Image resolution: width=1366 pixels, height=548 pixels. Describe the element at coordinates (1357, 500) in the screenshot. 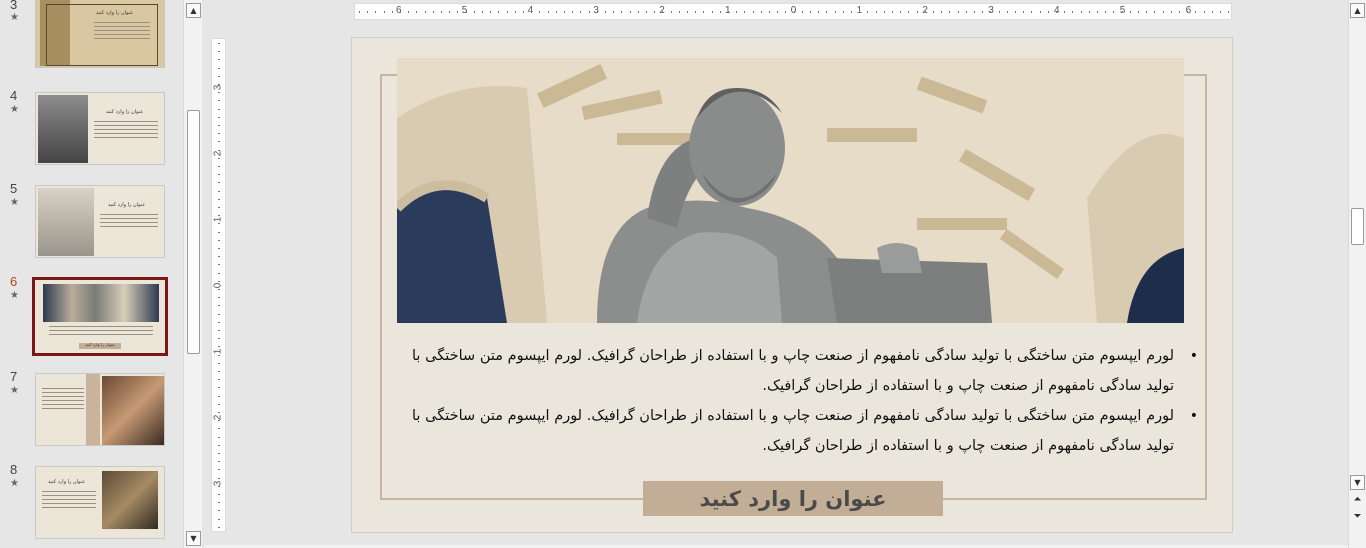

I see `previous-slide-button: ⏶` at that location.